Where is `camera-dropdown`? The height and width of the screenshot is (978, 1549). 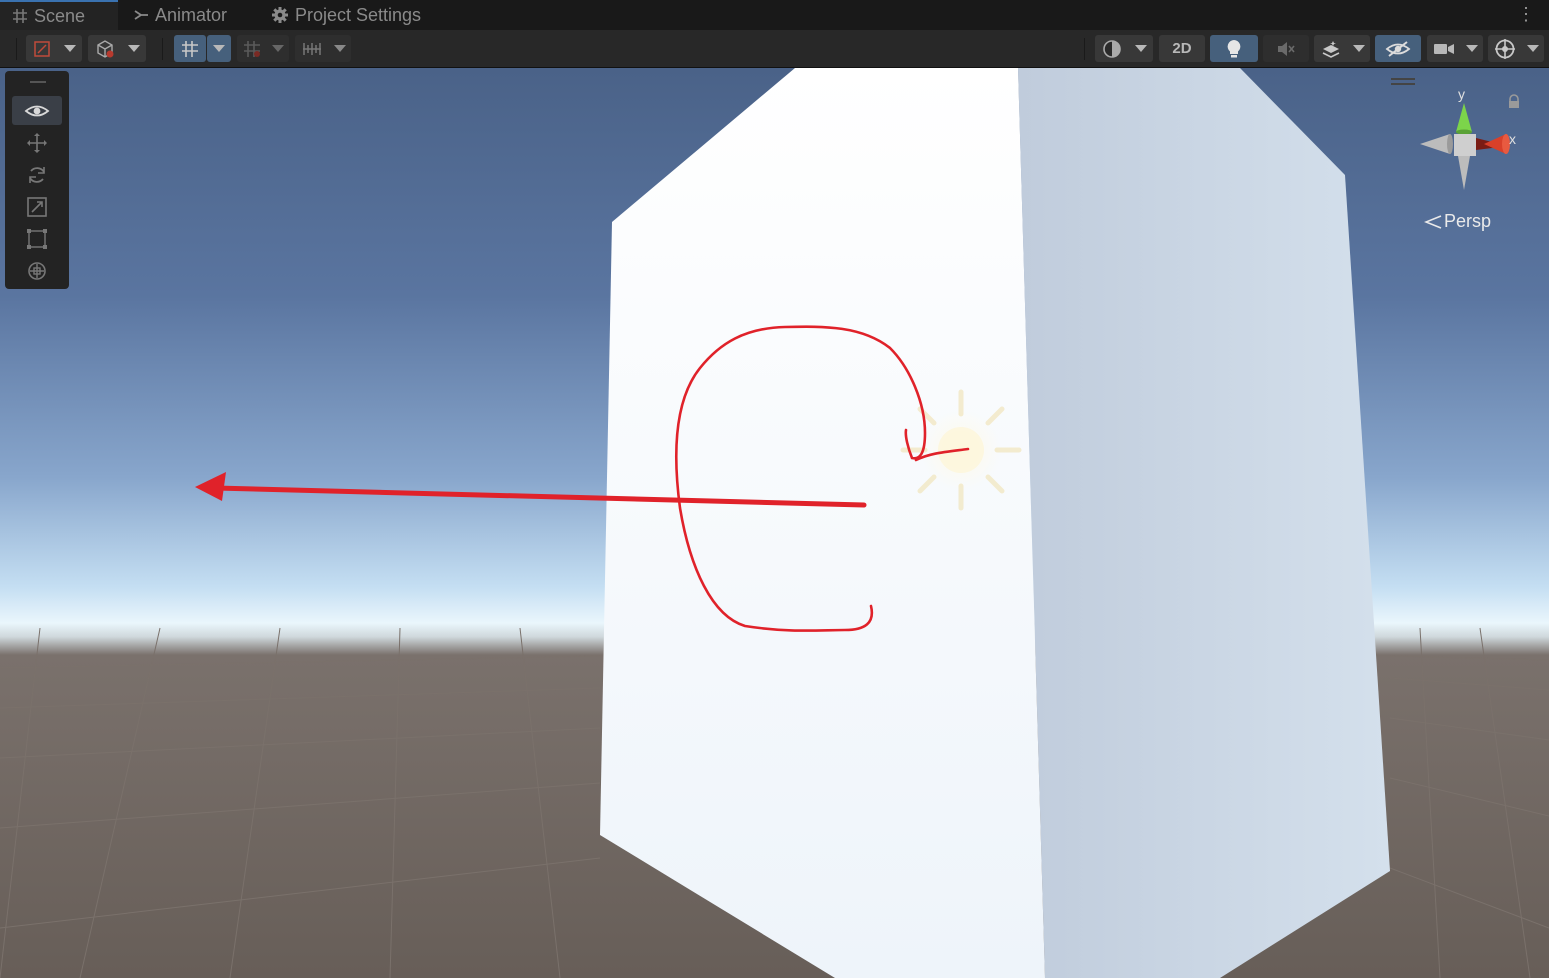
camera-dropdown is located at coordinates (1455, 48).